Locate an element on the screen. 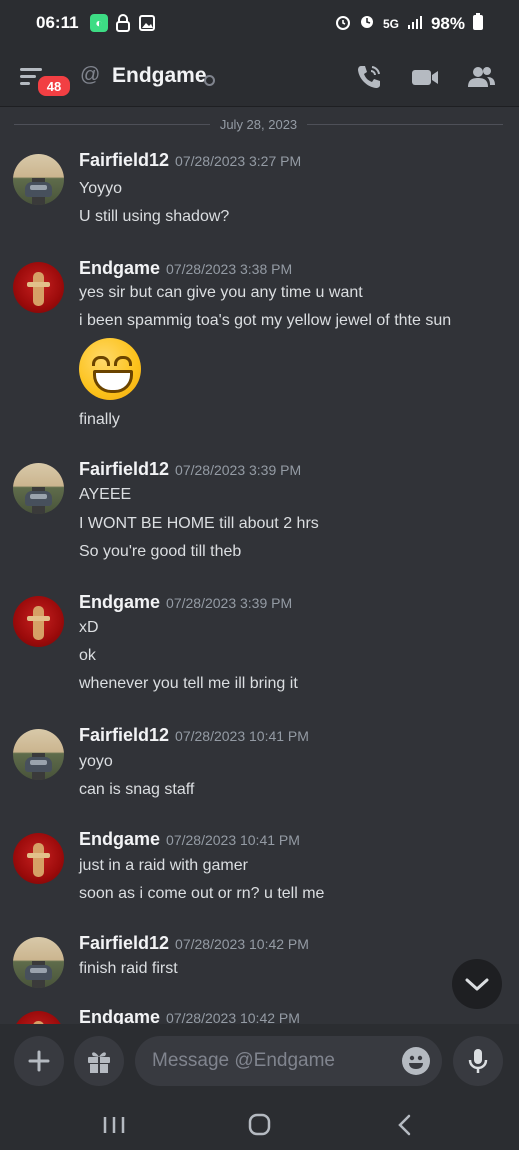  members-icon is located at coordinates (481, 77).